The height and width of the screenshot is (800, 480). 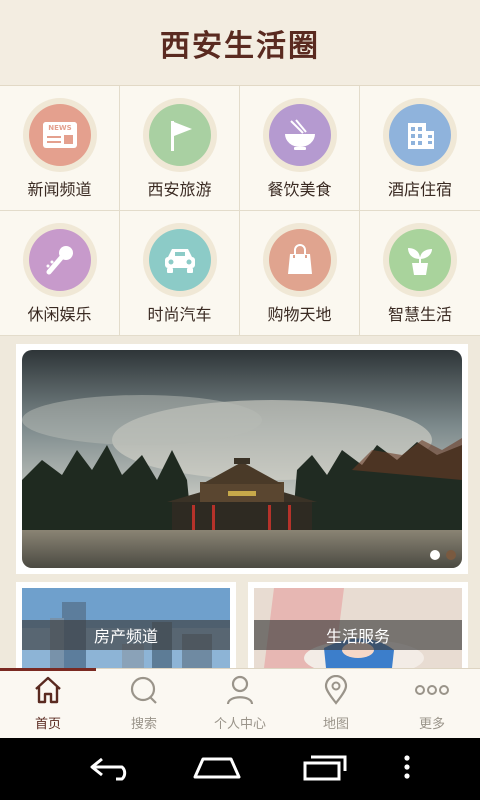 I want to click on category-news: NEWS 新闻频道, so click(x=60, y=148).